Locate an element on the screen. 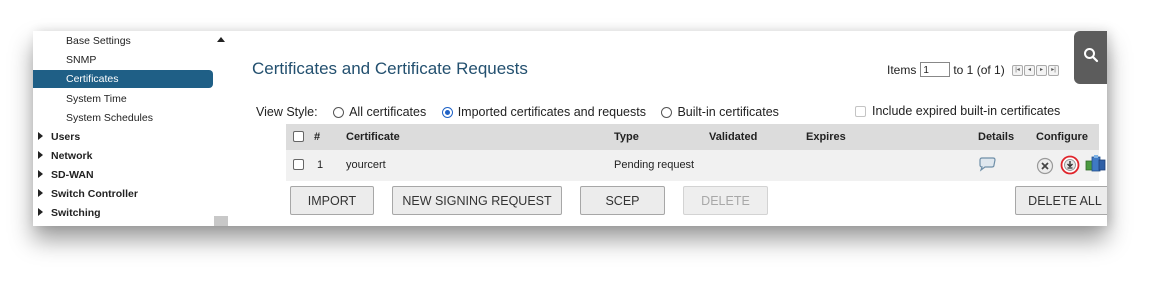 Image resolution: width=1173 pixels, height=290 pixels. scep-button: SCEP is located at coordinates (622, 200).